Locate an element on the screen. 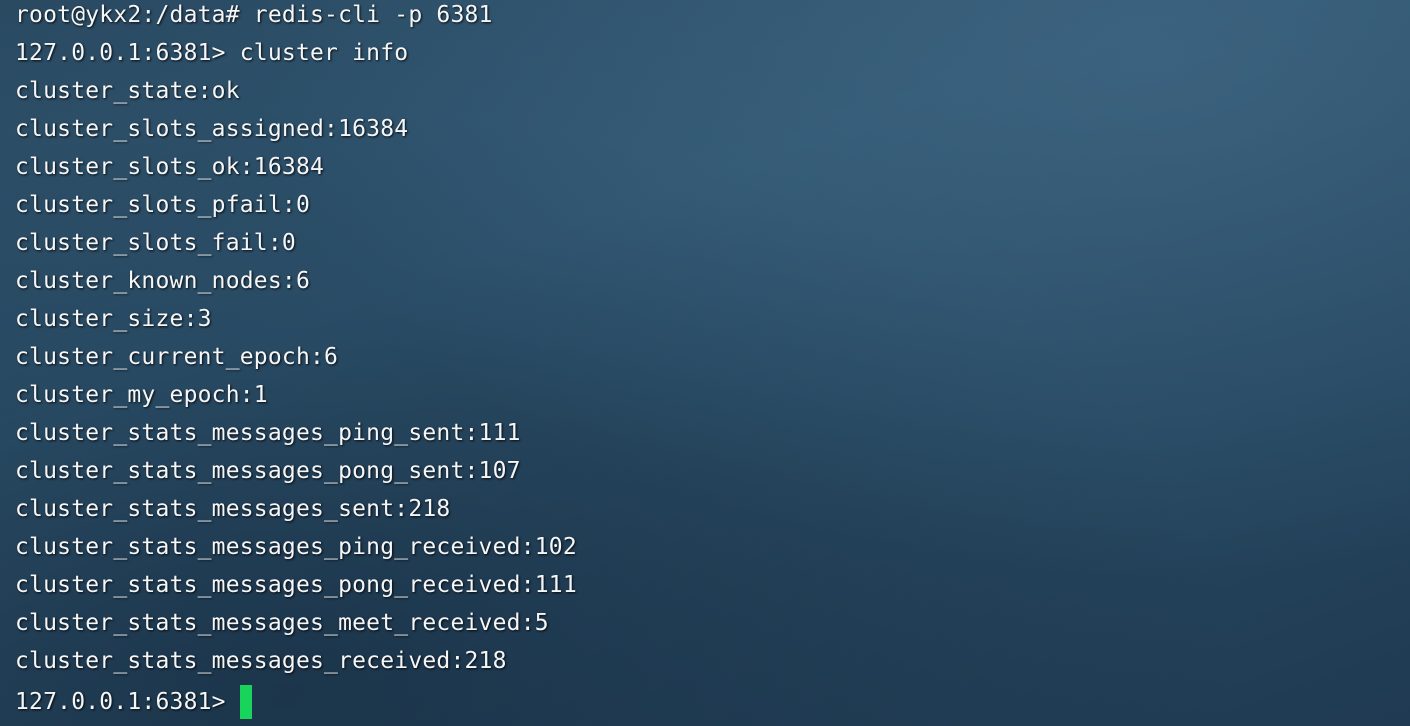  output-line: cluster_size:3 is located at coordinates (113, 319).